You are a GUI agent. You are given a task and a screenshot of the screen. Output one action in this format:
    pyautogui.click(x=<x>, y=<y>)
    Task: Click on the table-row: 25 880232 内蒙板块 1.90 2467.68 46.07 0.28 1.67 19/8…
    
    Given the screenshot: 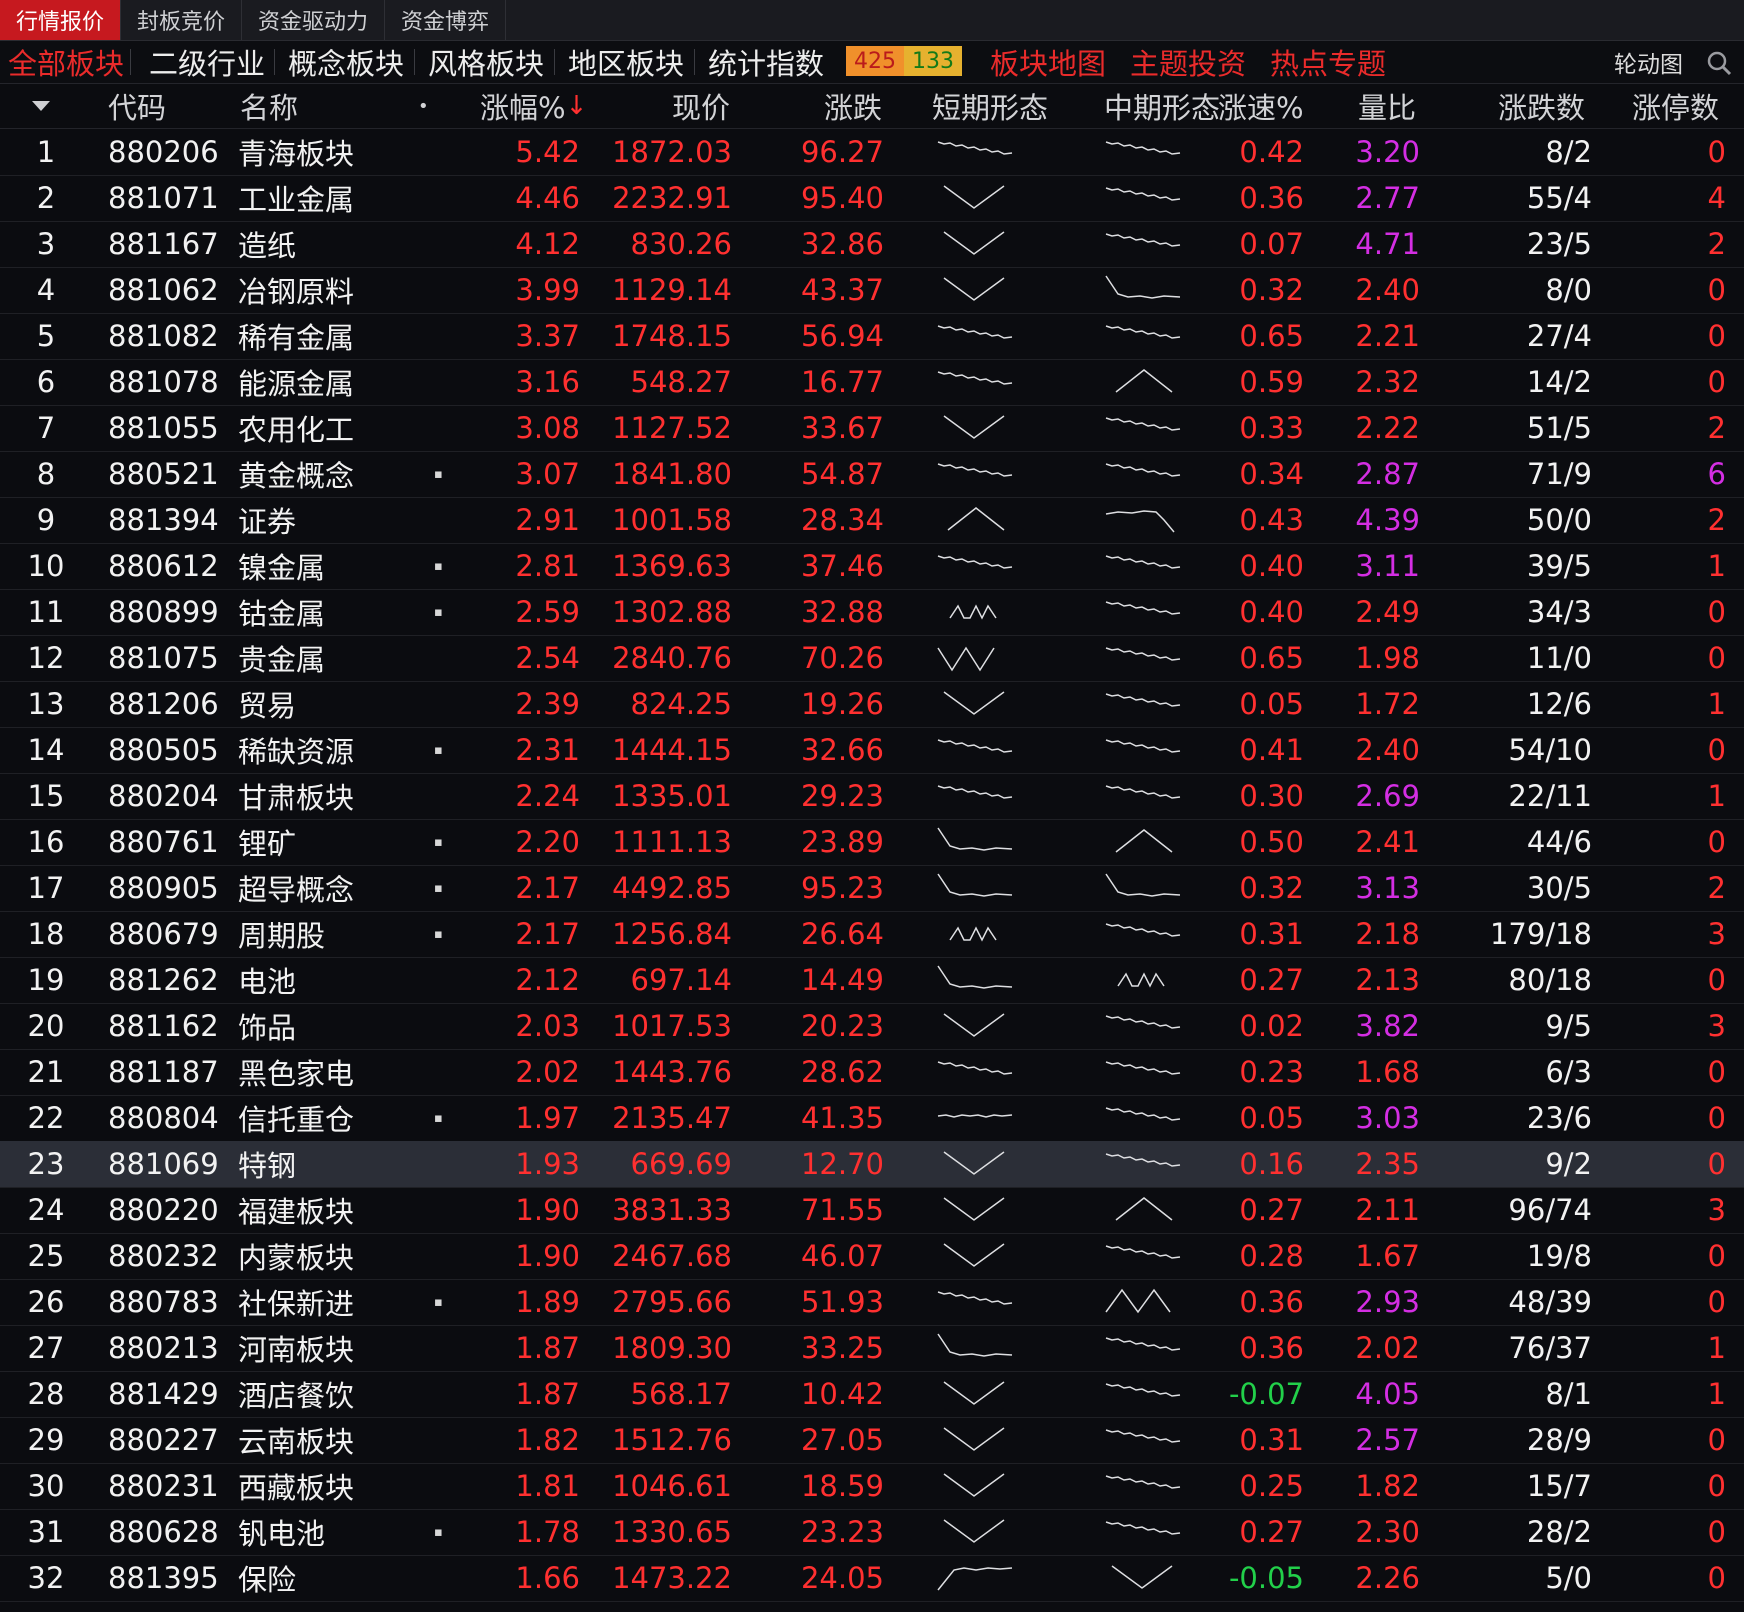 What is the action you would take?
    pyautogui.click(x=872, y=1256)
    